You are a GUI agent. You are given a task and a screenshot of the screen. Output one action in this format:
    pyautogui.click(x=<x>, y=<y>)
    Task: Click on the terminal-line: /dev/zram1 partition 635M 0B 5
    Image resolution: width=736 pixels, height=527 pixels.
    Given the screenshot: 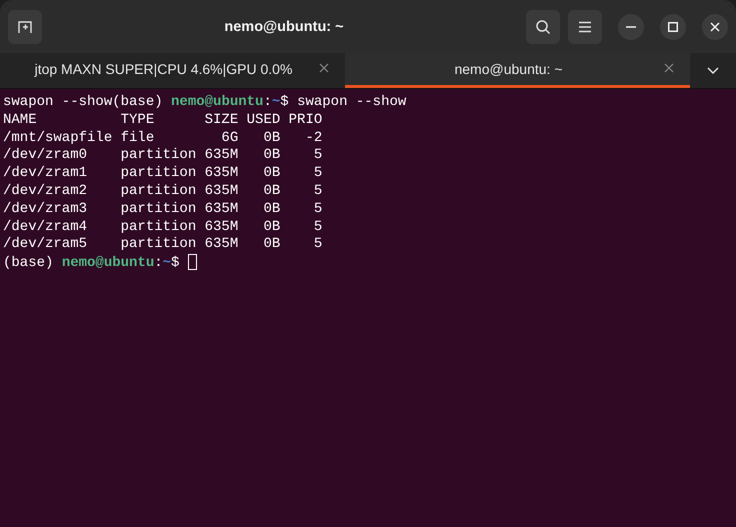 What is the action you would take?
    pyautogui.click(x=162, y=173)
    